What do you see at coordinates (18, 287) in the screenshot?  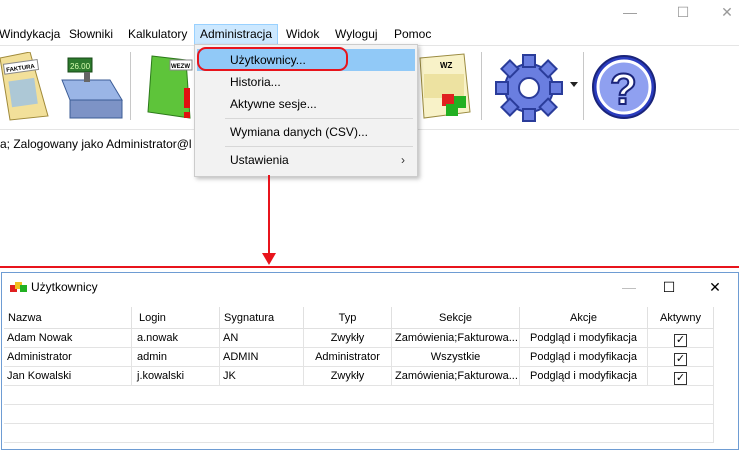 I see `users-window-icon` at bounding box center [18, 287].